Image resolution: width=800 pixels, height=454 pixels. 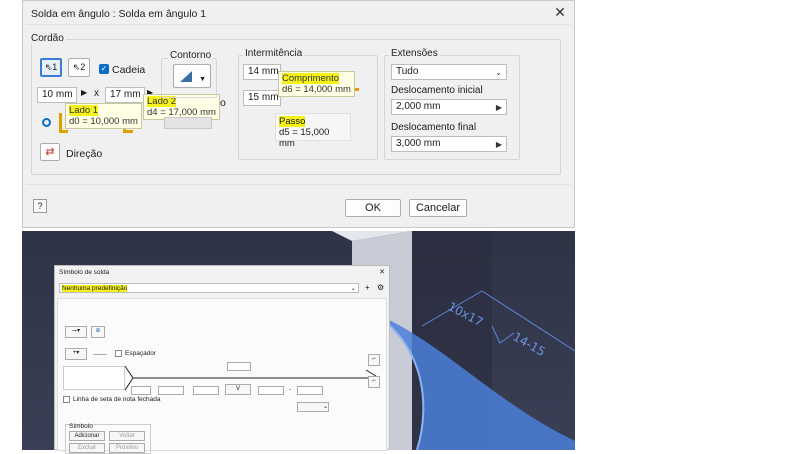 What do you see at coordinates (87, 448) in the screenshot?
I see `delete-button: Excluir` at bounding box center [87, 448].